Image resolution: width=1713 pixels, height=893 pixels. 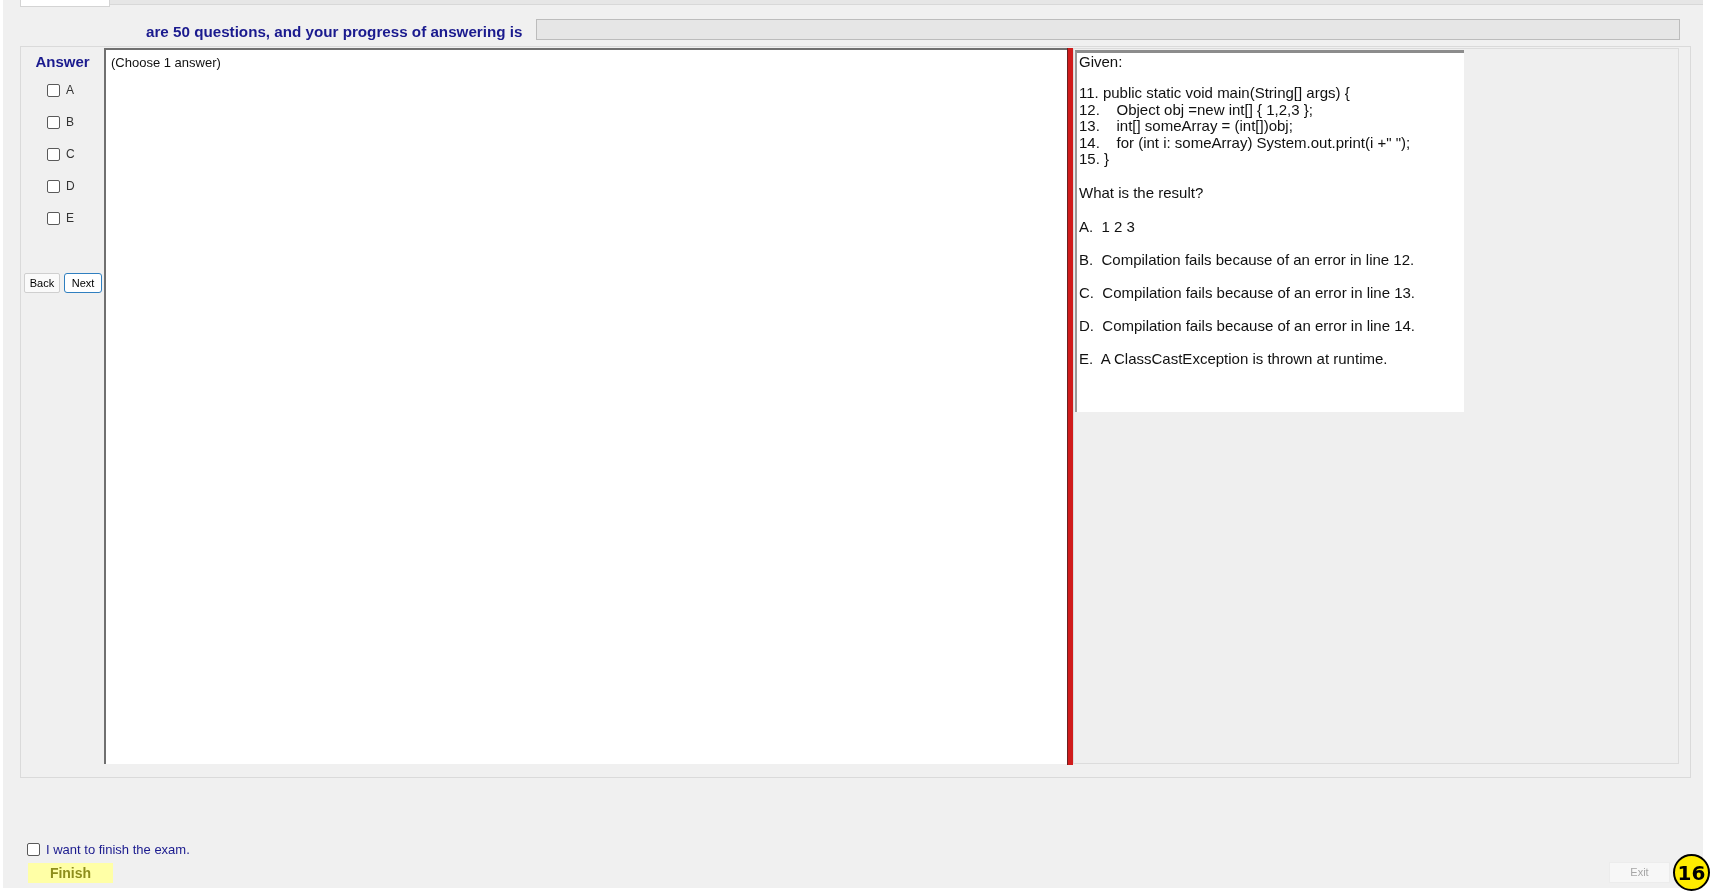 What do you see at coordinates (83, 283) in the screenshot?
I see `nav-button: Next` at bounding box center [83, 283].